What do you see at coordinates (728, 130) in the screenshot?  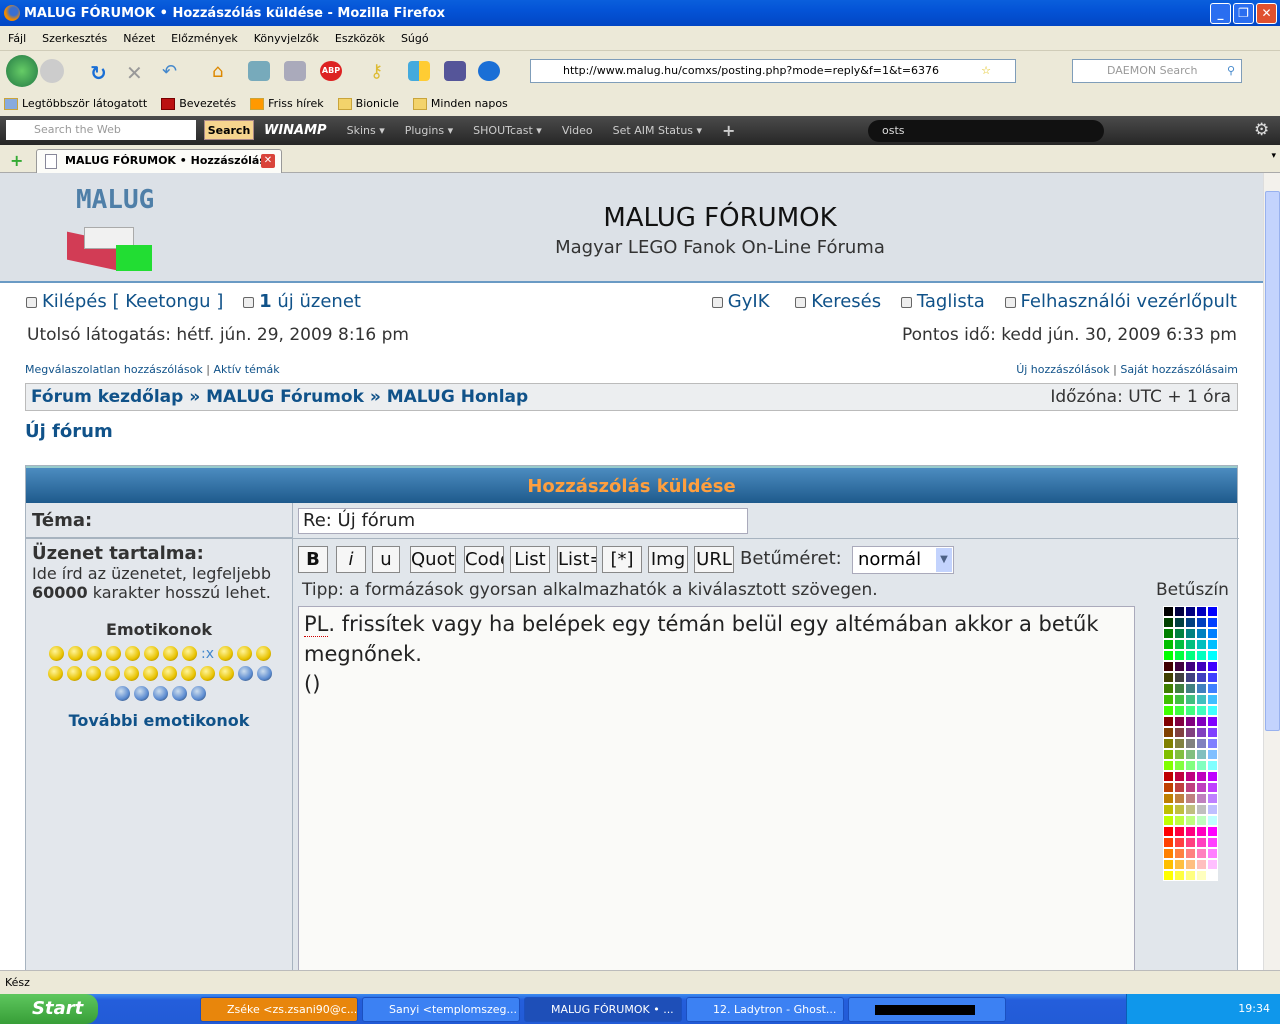 I see `add-button: +` at bounding box center [728, 130].